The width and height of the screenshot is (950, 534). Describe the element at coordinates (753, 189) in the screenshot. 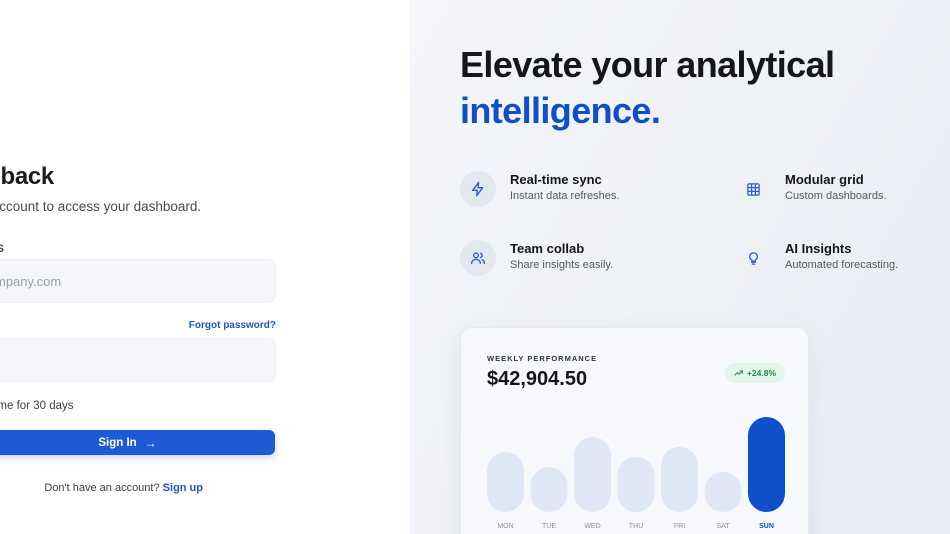

I see `grid-icon` at that location.